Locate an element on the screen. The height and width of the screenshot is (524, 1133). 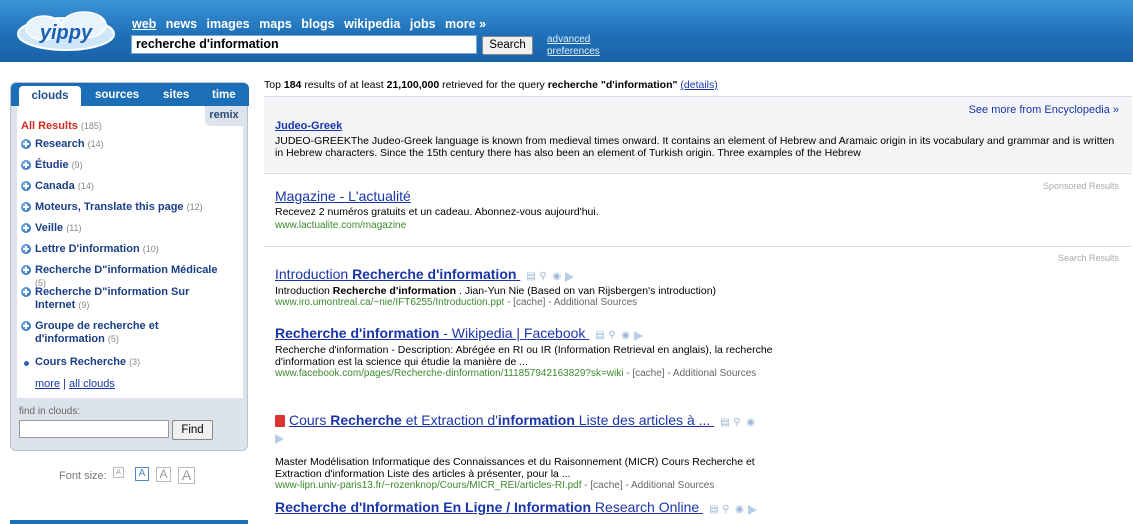
sponsored-url: www.lactualite.com/magazine is located at coordinates (340, 225).